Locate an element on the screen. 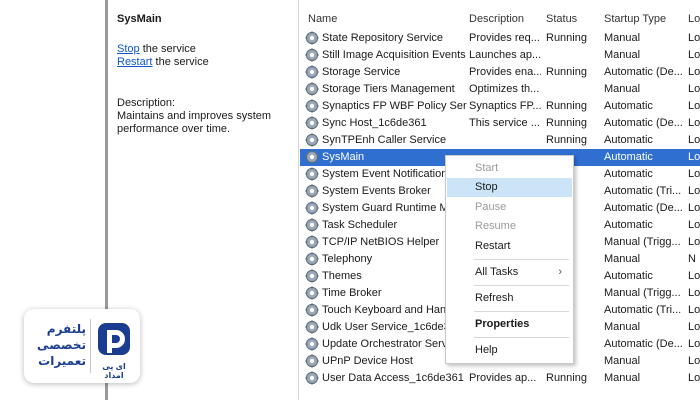 The image size is (700, 400). service-name-cell: Sync Host_1c6de361 is located at coordinates (374, 123).